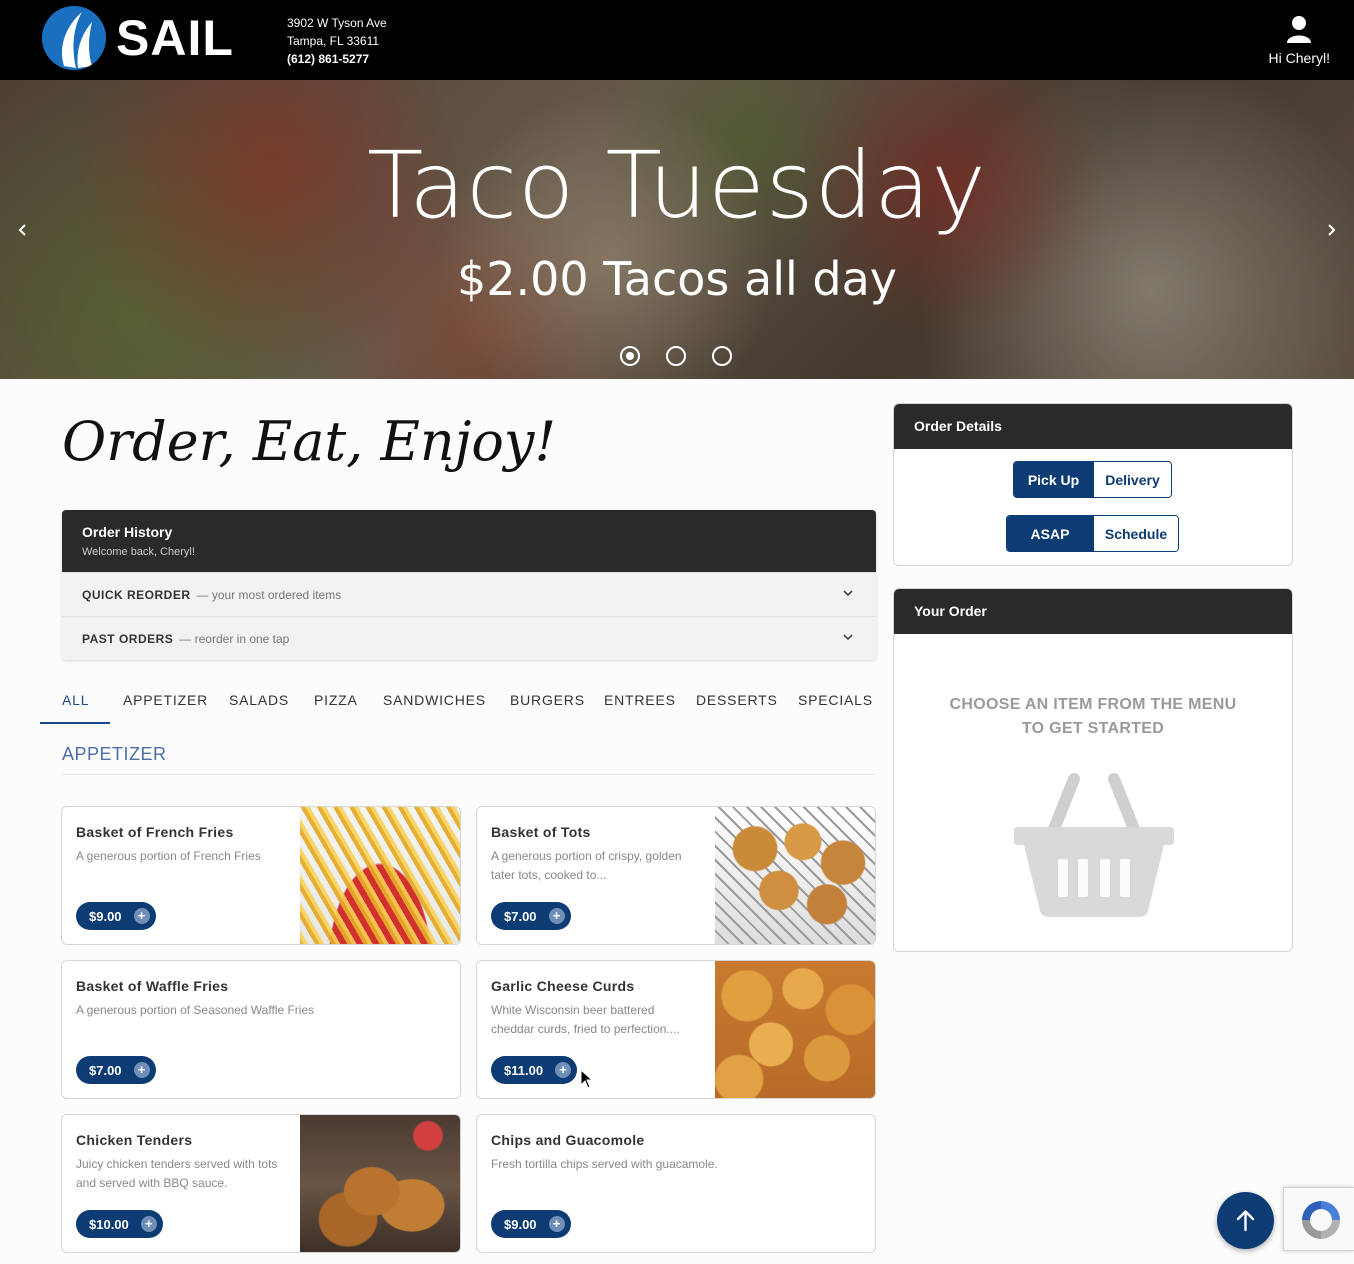  Describe the element at coordinates (136, 594) in the screenshot. I see `accordion-label: QUICK REORDER` at that location.